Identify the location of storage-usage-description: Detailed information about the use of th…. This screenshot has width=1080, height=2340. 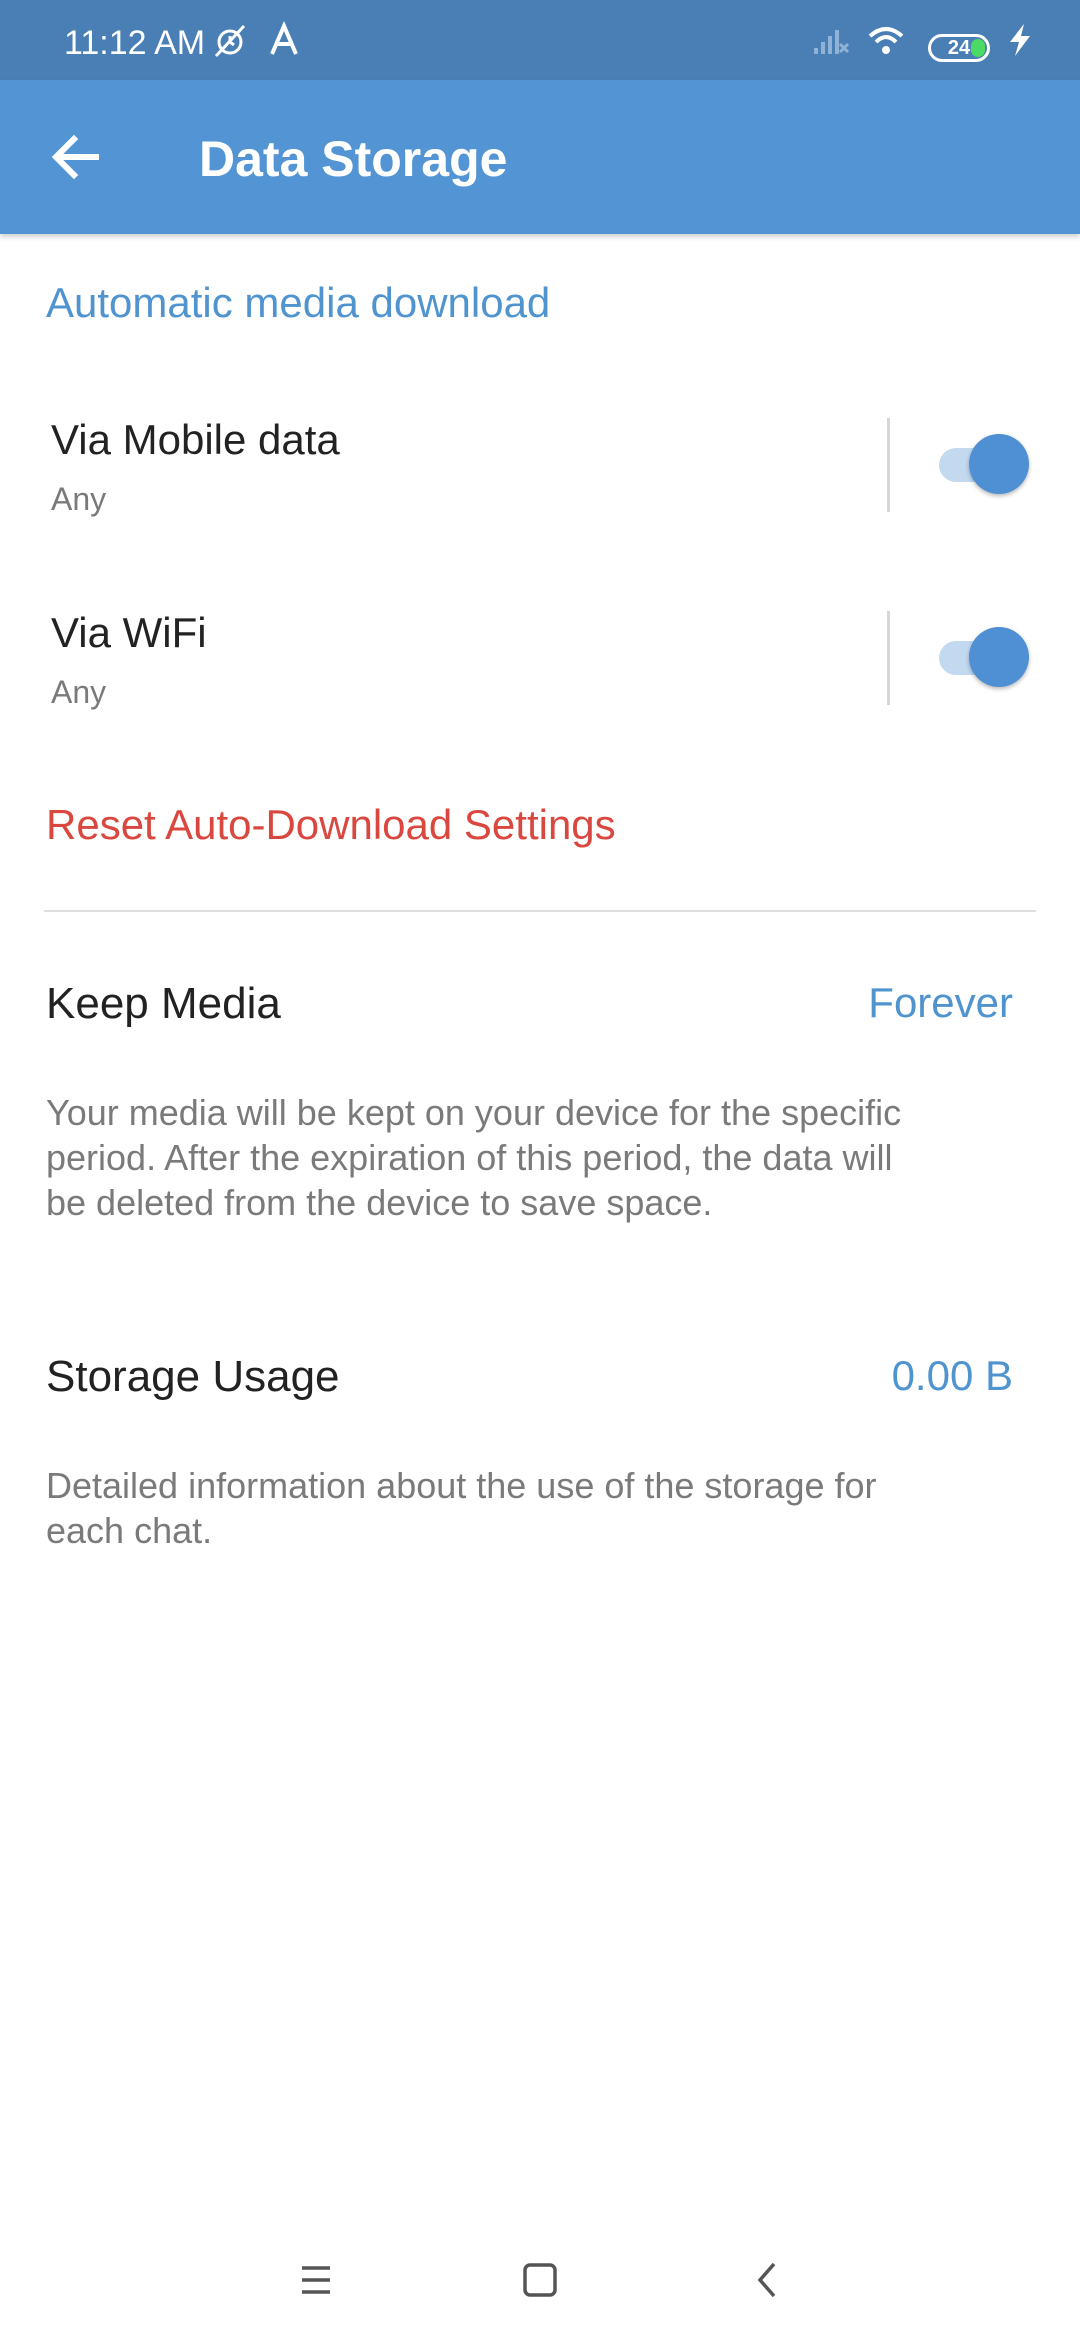
(461, 1508).